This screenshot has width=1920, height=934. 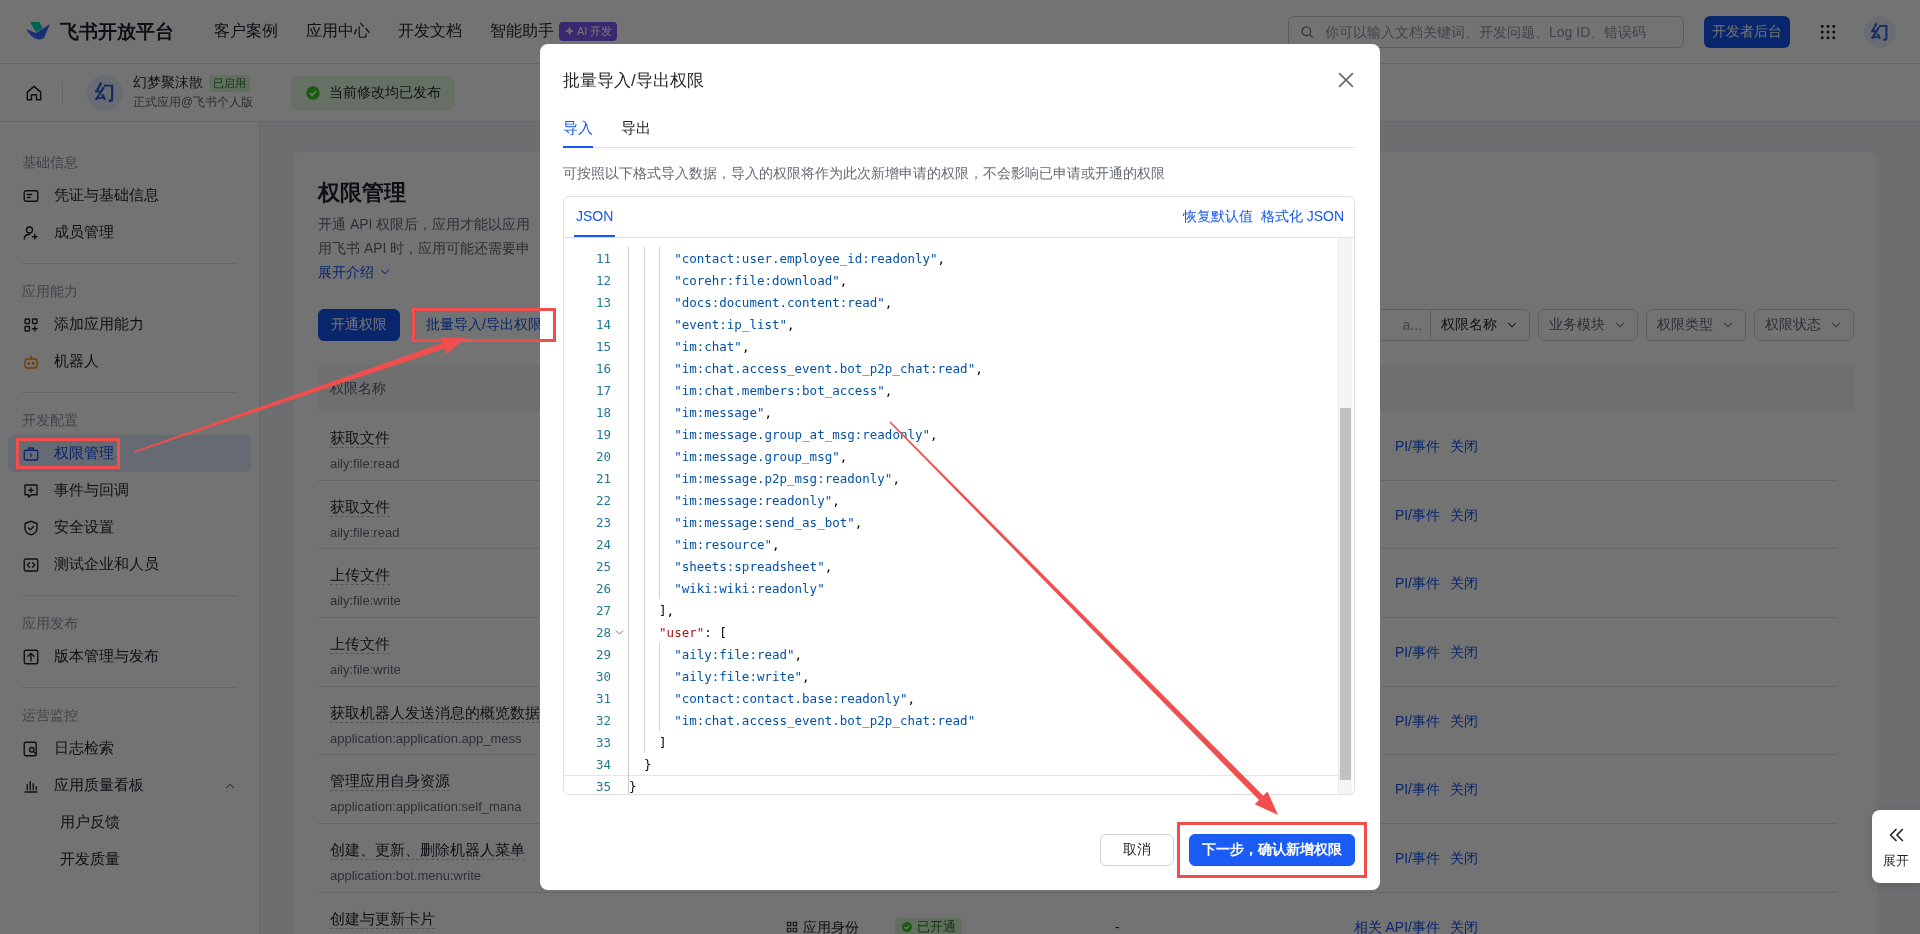 I want to click on sidebar-item: 安全设置, so click(x=129, y=527).